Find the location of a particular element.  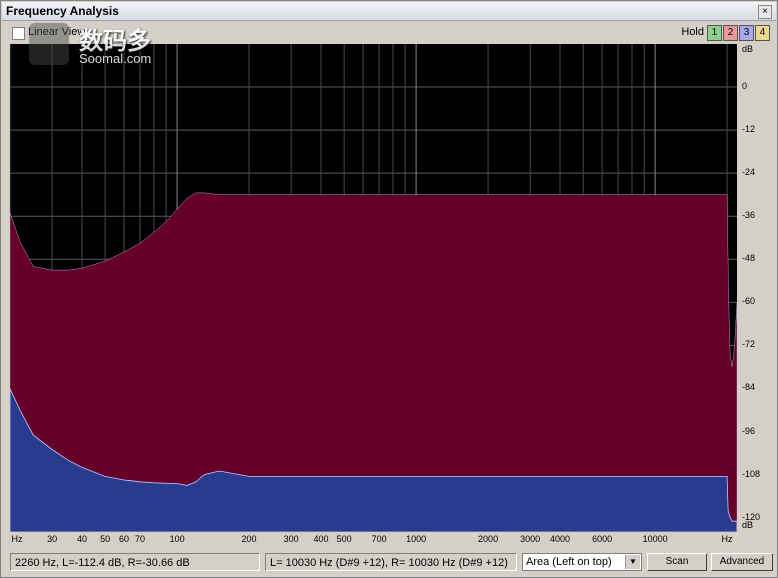

x-tick-label: 10000 is located at coordinates (655, 539).